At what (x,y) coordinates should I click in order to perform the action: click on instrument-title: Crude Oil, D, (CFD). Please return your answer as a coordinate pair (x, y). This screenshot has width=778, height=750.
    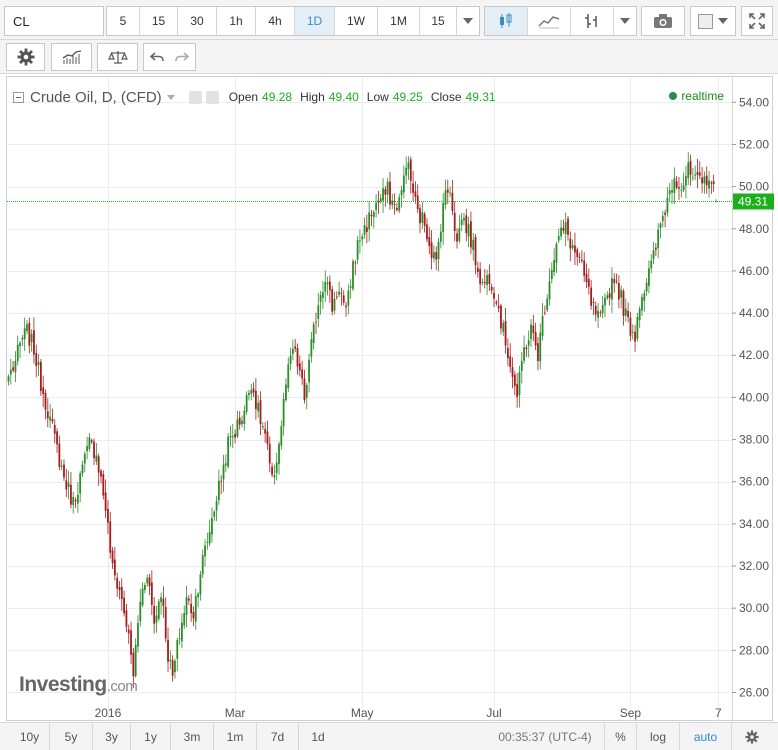
    Looking at the image, I should click on (96, 97).